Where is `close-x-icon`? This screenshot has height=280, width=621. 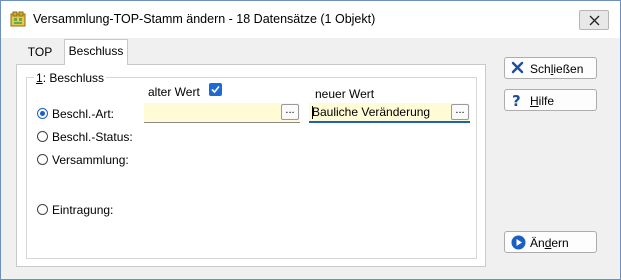
close-x-icon is located at coordinates (517, 69).